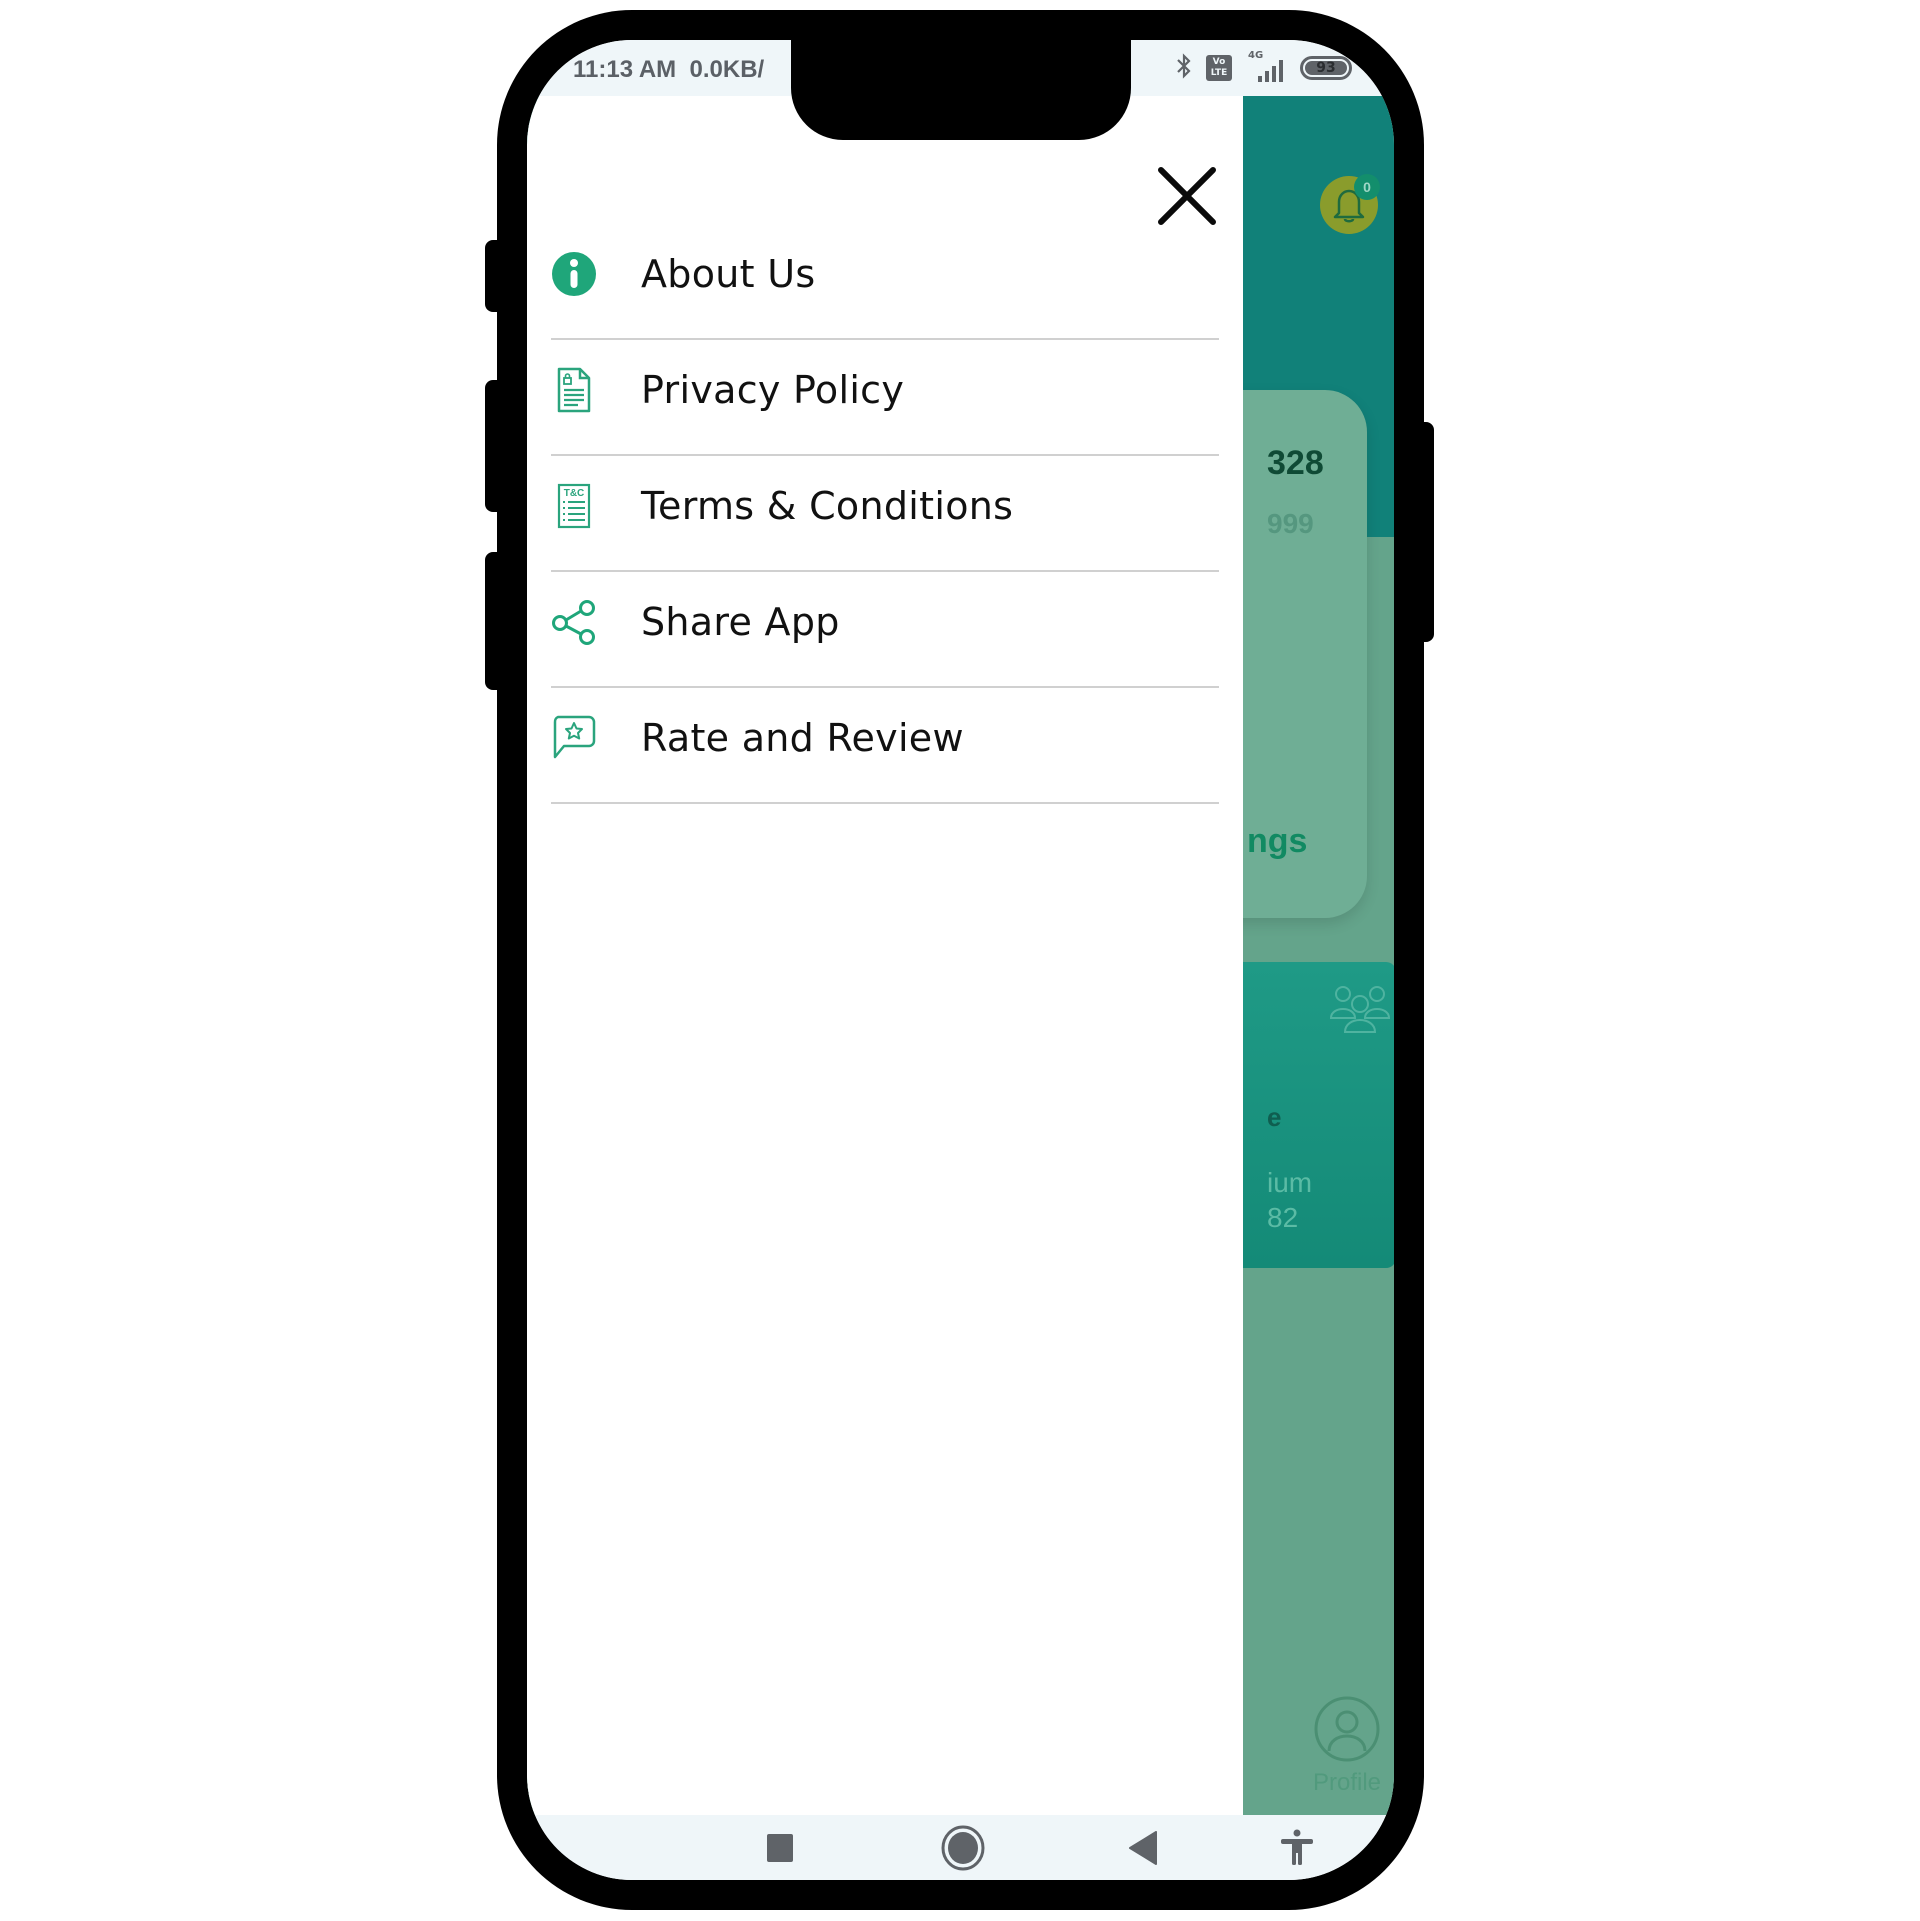  Describe the element at coordinates (574, 274) in the screenshot. I see `info-icon` at that location.